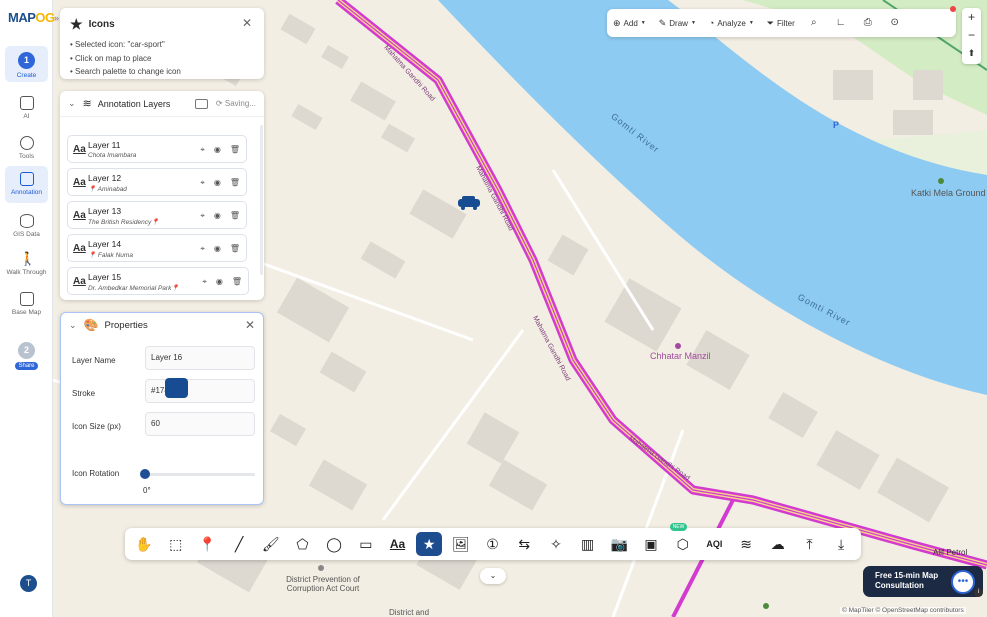 Image resolution: width=987 pixels, height=617 pixels. Describe the element at coordinates (751, 23) in the screenshot. I see `caret-down-icon: ▼` at that location.